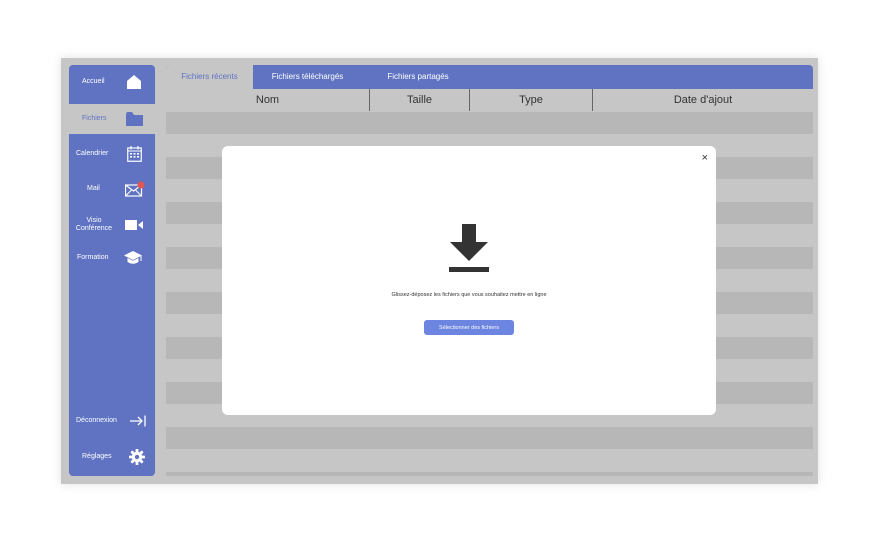 Image resolution: width=880 pixels, height=549 pixels. Describe the element at coordinates (94, 118) in the screenshot. I see `sidebar-item-label: Fichiers` at that location.